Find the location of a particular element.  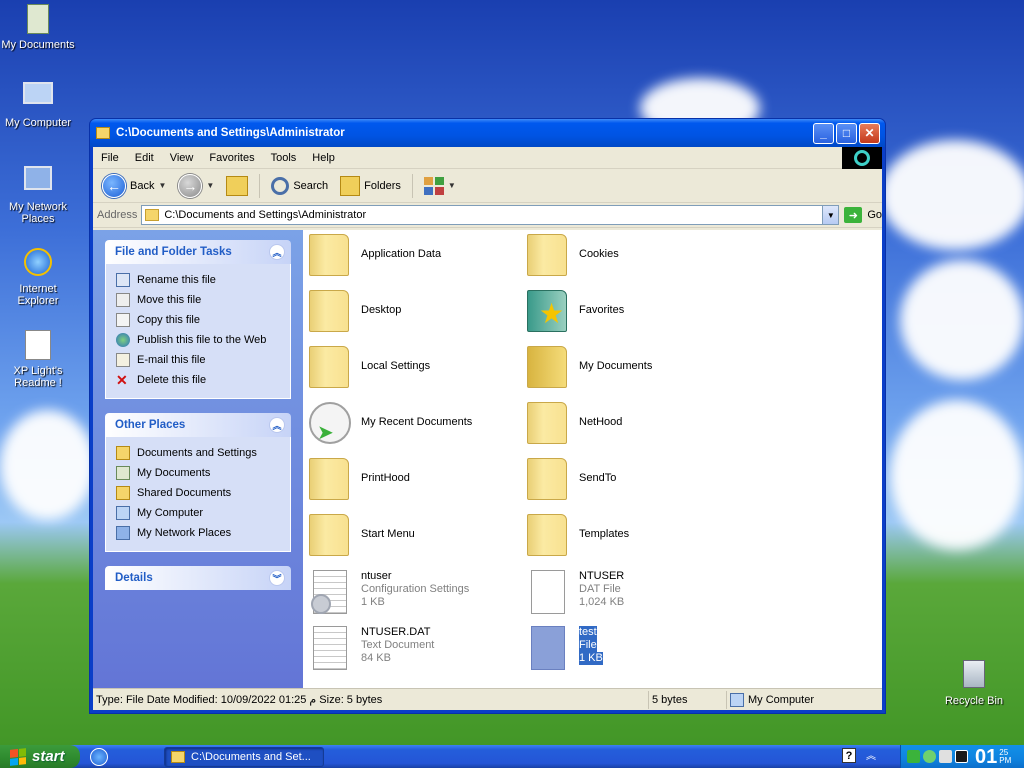

other-places-header: Other Places ︽ is located at coordinates (198, 425).